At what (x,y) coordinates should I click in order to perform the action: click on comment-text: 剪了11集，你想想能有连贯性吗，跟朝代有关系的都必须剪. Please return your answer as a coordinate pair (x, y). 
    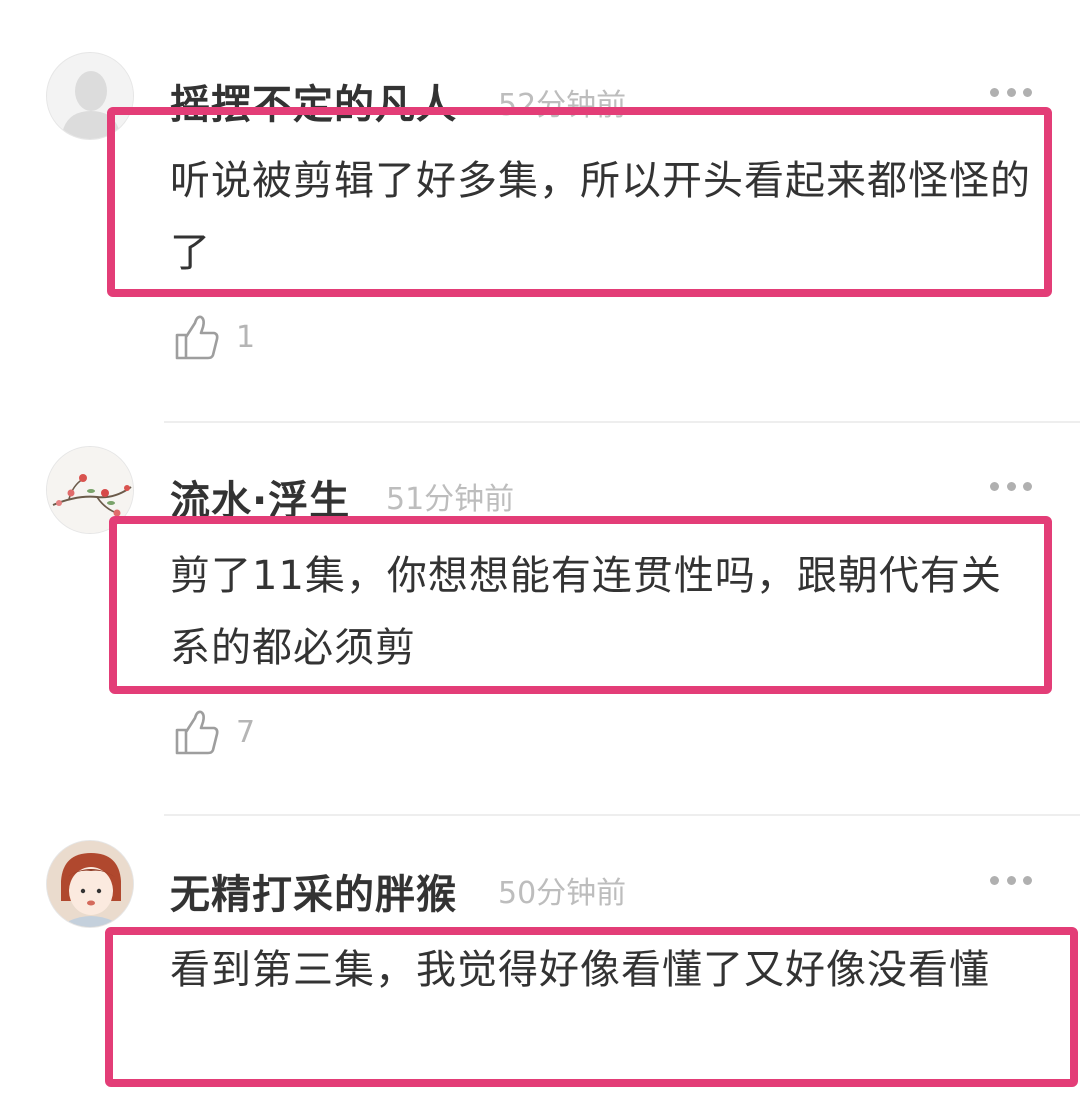
    Looking at the image, I should click on (586, 612).